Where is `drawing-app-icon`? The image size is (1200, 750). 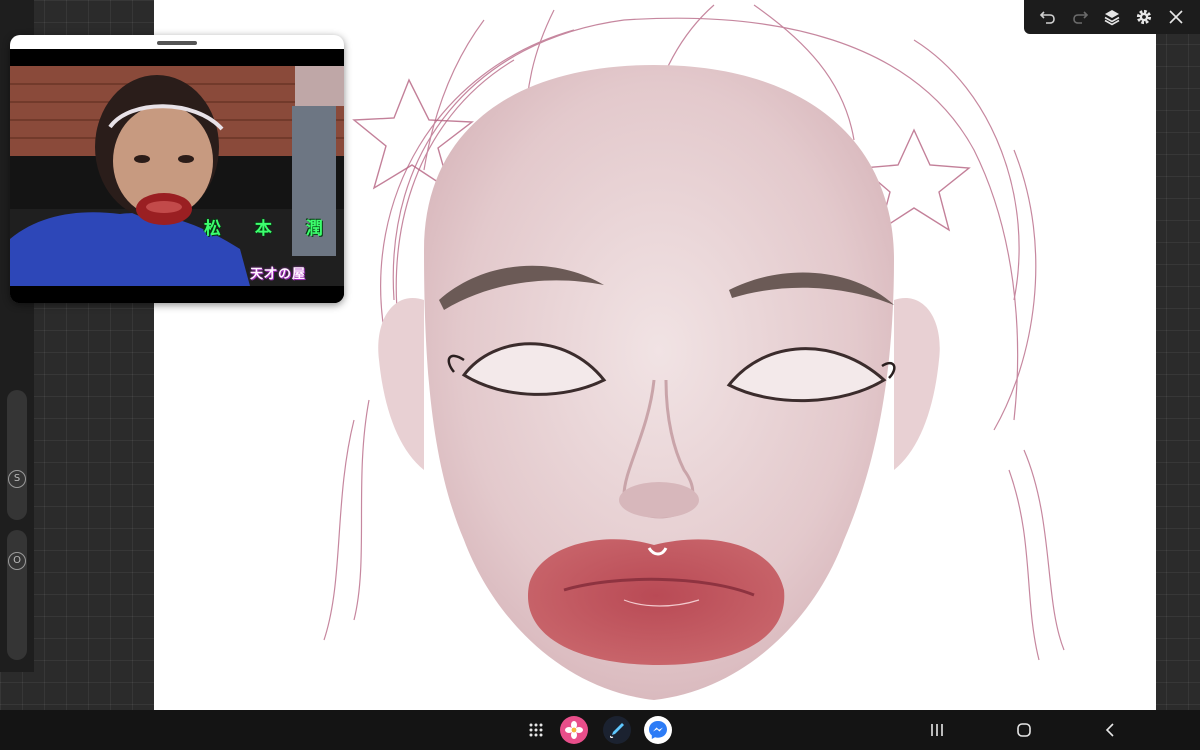
drawing-app-icon is located at coordinates (617, 731).